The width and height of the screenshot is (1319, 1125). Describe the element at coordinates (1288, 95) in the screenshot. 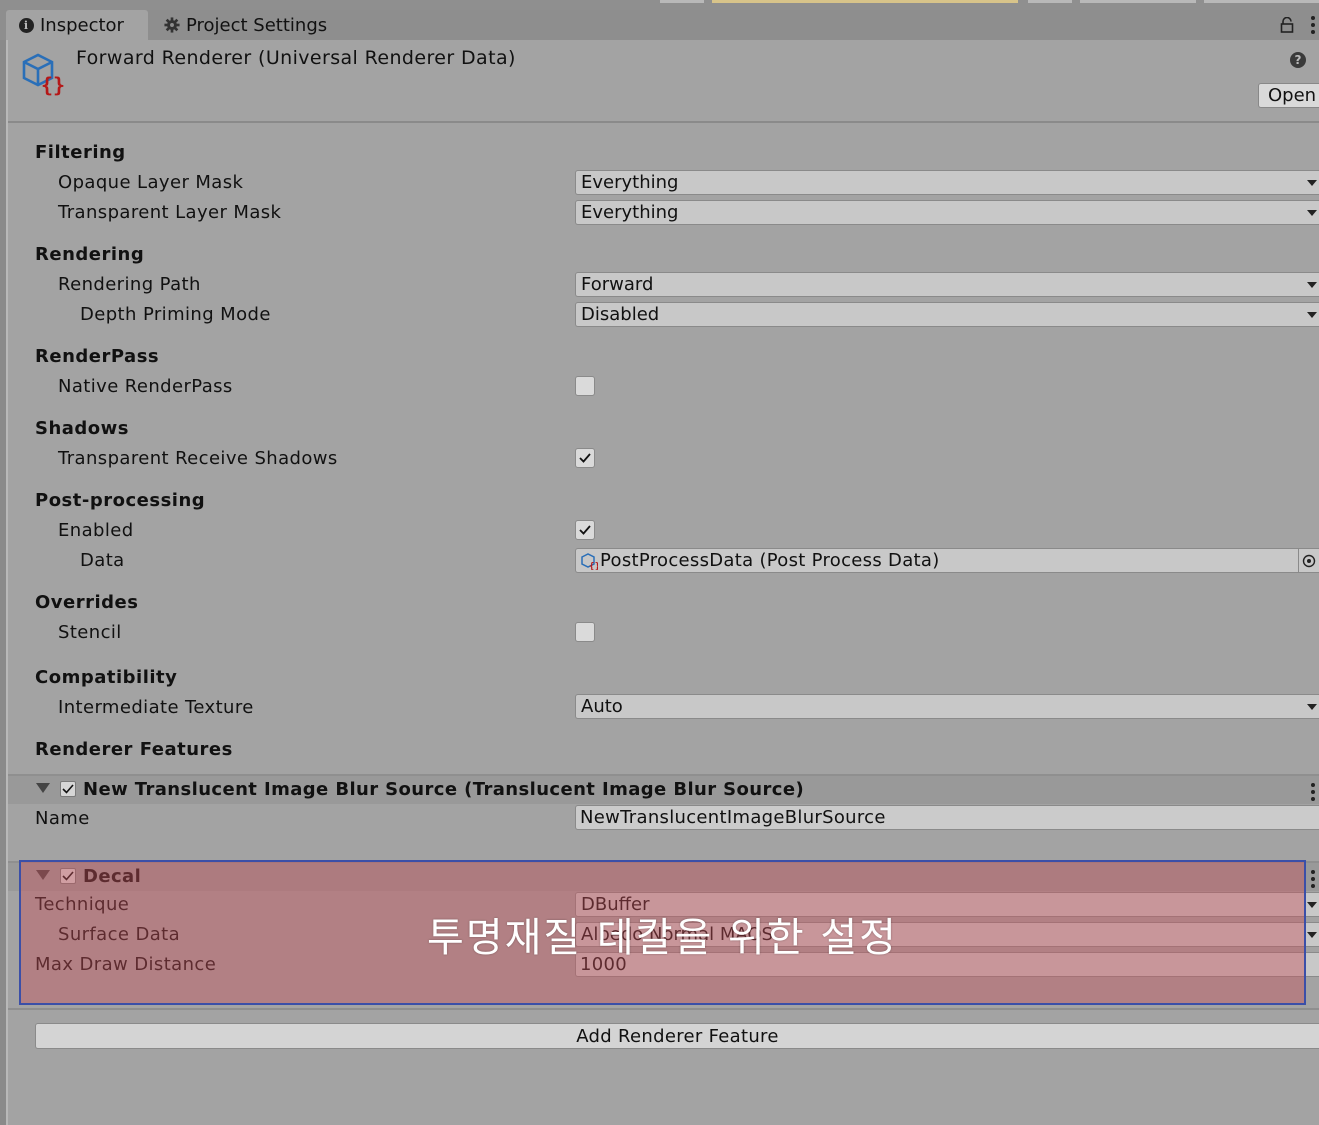

I see `open-button: Open` at that location.